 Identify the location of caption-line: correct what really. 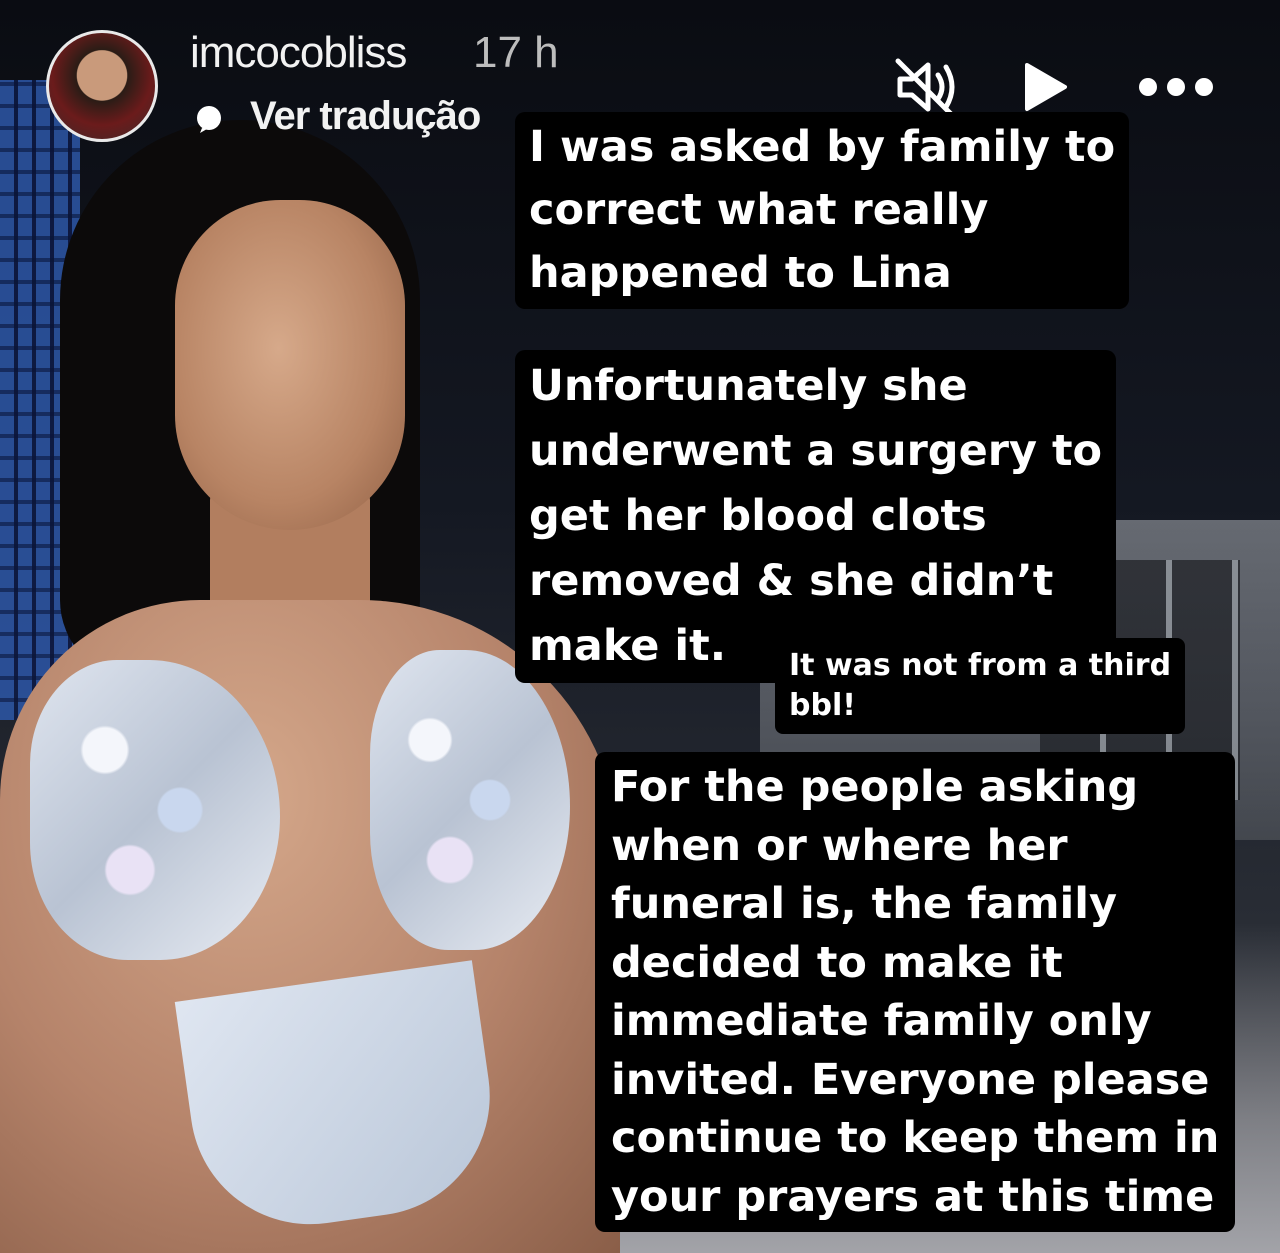
(759, 210).